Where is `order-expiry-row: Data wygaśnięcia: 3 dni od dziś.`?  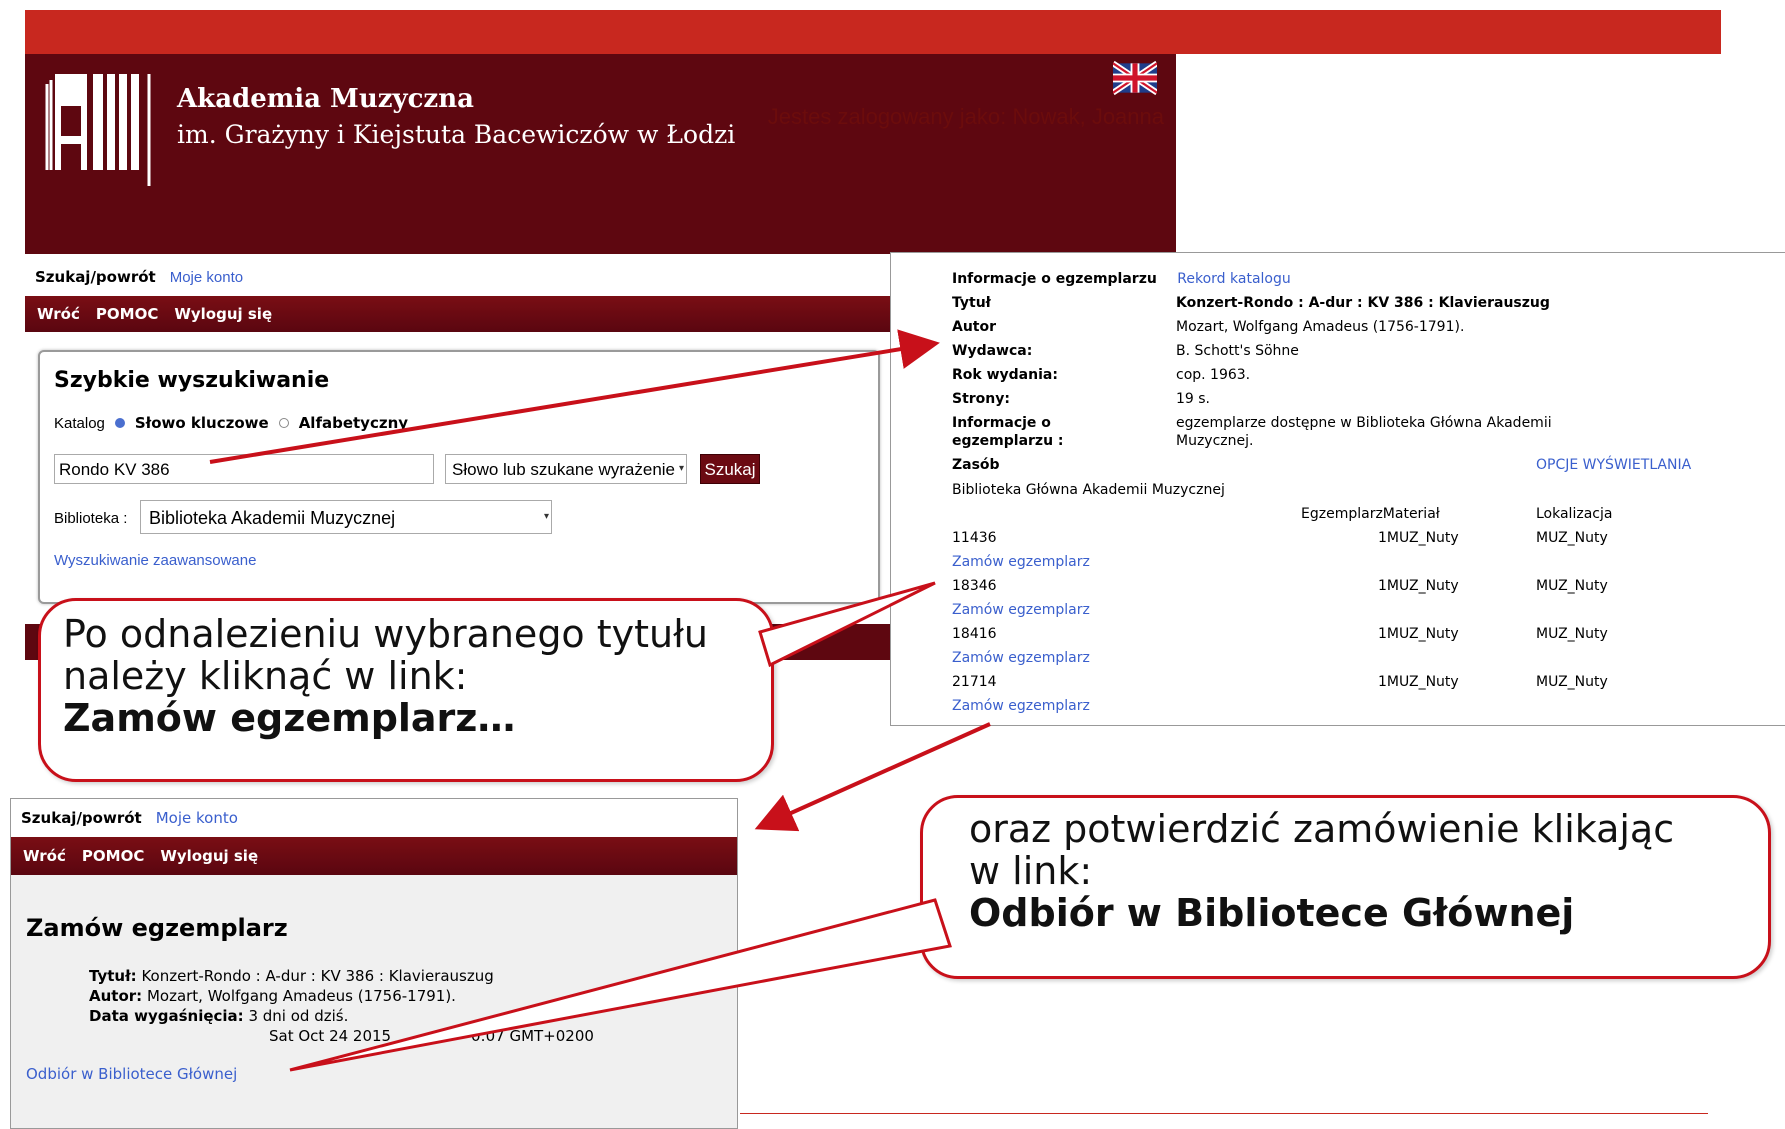 order-expiry-row: Data wygaśnięcia: 3 dni od dziś. is located at coordinates (218, 1016).